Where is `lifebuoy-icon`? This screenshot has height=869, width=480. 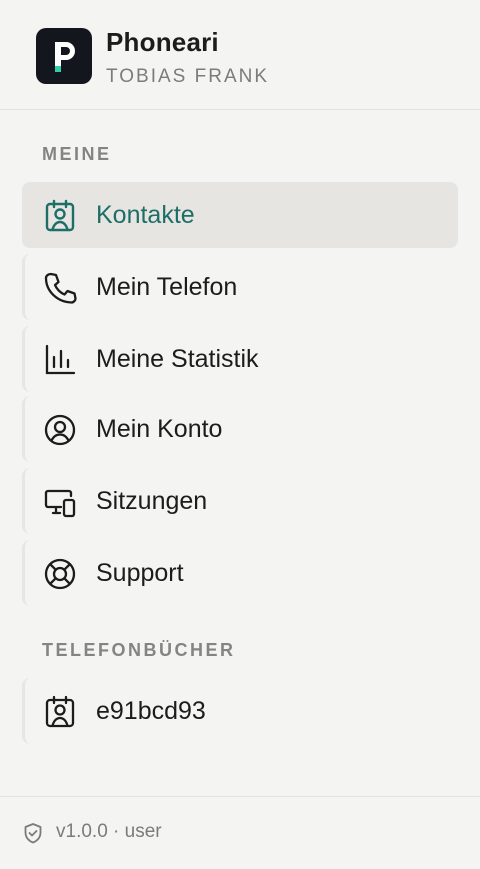
lifebuoy-icon is located at coordinates (60, 574).